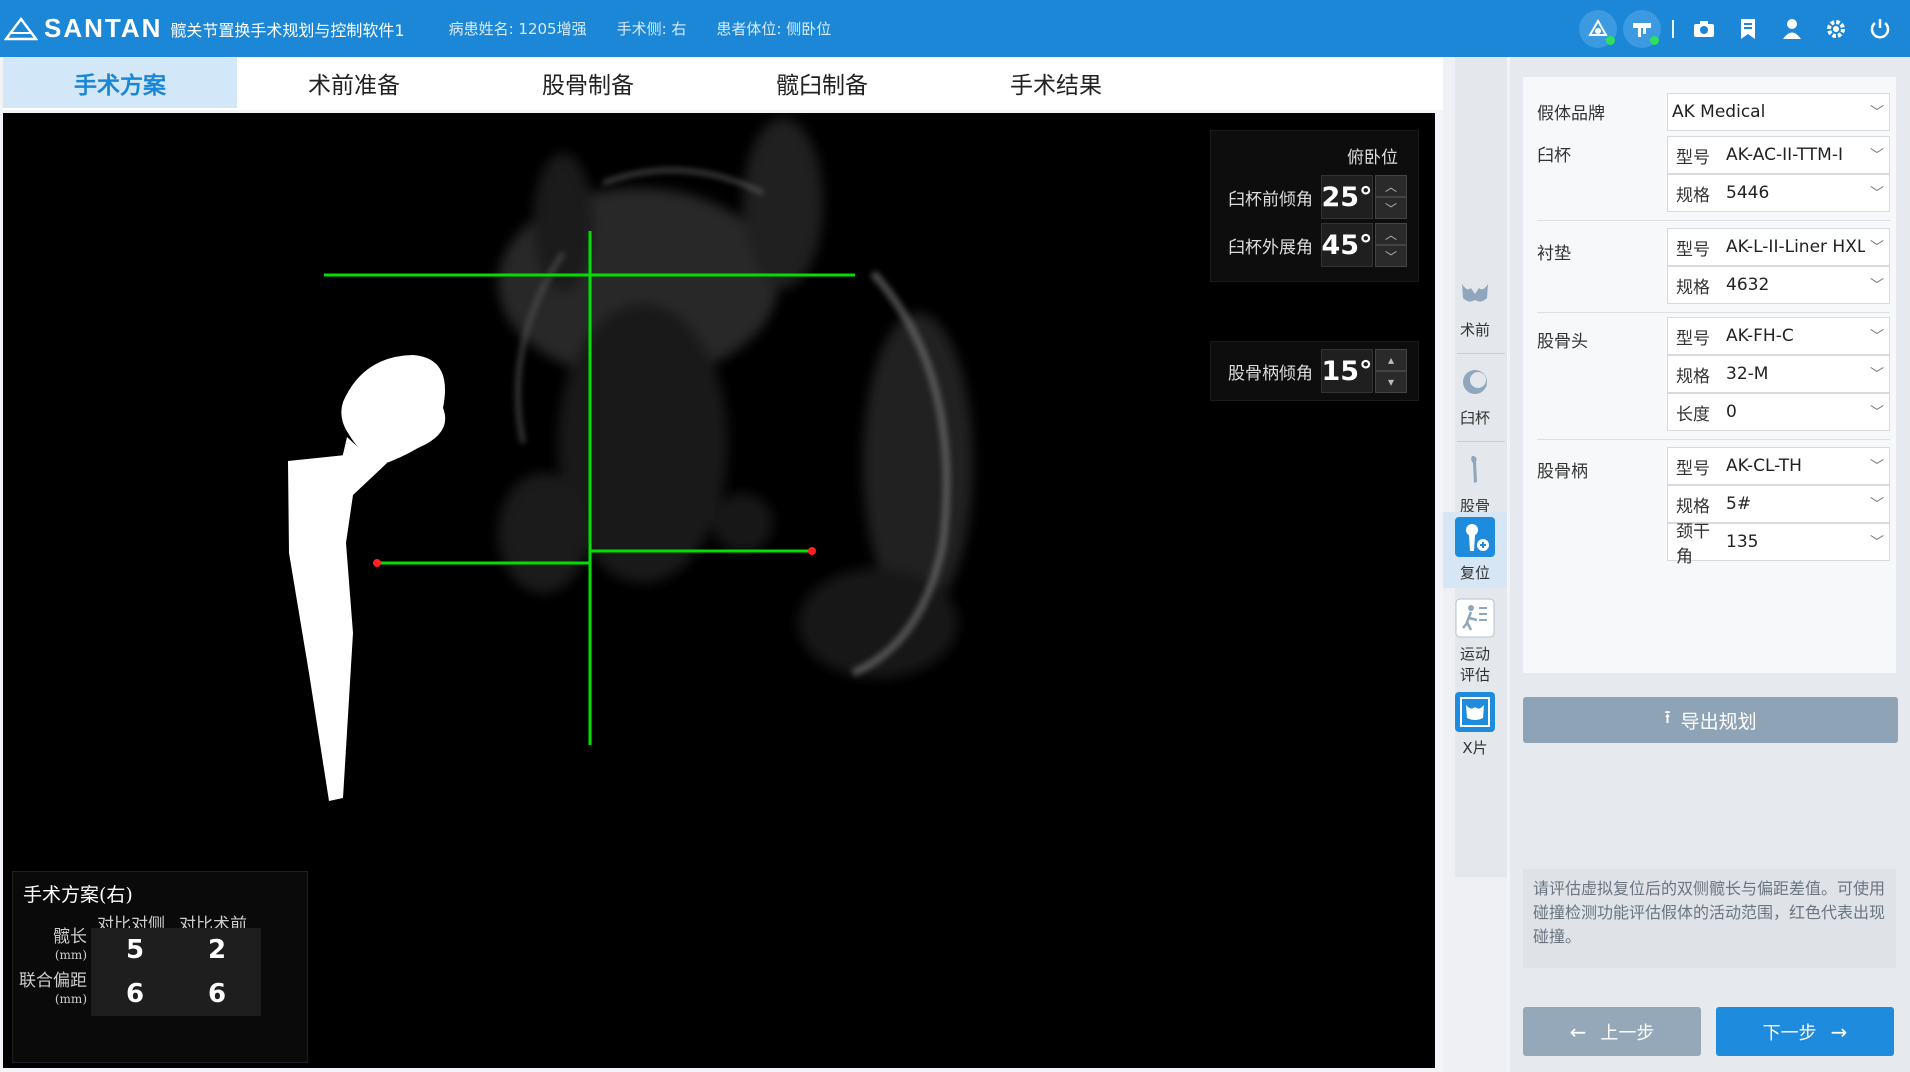  What do you see at coordinates (1778, 544) in the screenshot?
I see `neck-angle-select: 颈干角 135 ﹀` at bounding box center [1778, 544].